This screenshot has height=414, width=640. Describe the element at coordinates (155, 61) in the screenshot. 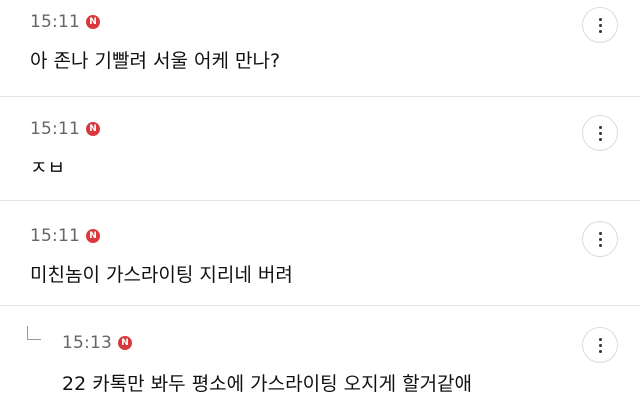

I see `comment-text: 아 존나 기빨려 서울 어케 만나?` at that location.